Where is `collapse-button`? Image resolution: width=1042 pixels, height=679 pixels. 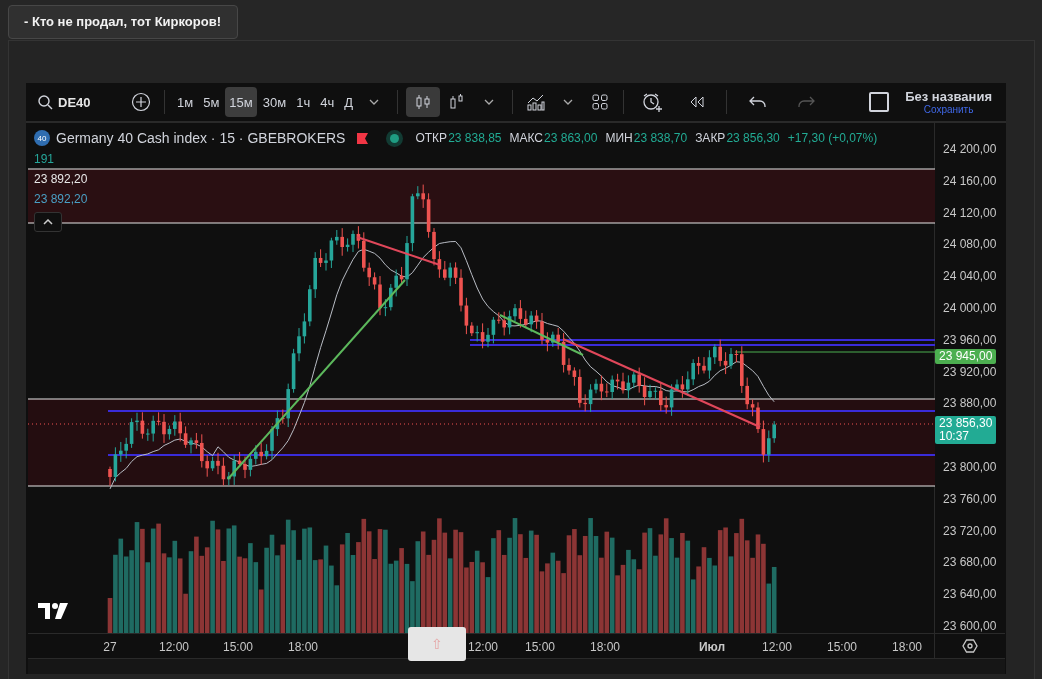
collapse-button is located at coordinates (48, 222).